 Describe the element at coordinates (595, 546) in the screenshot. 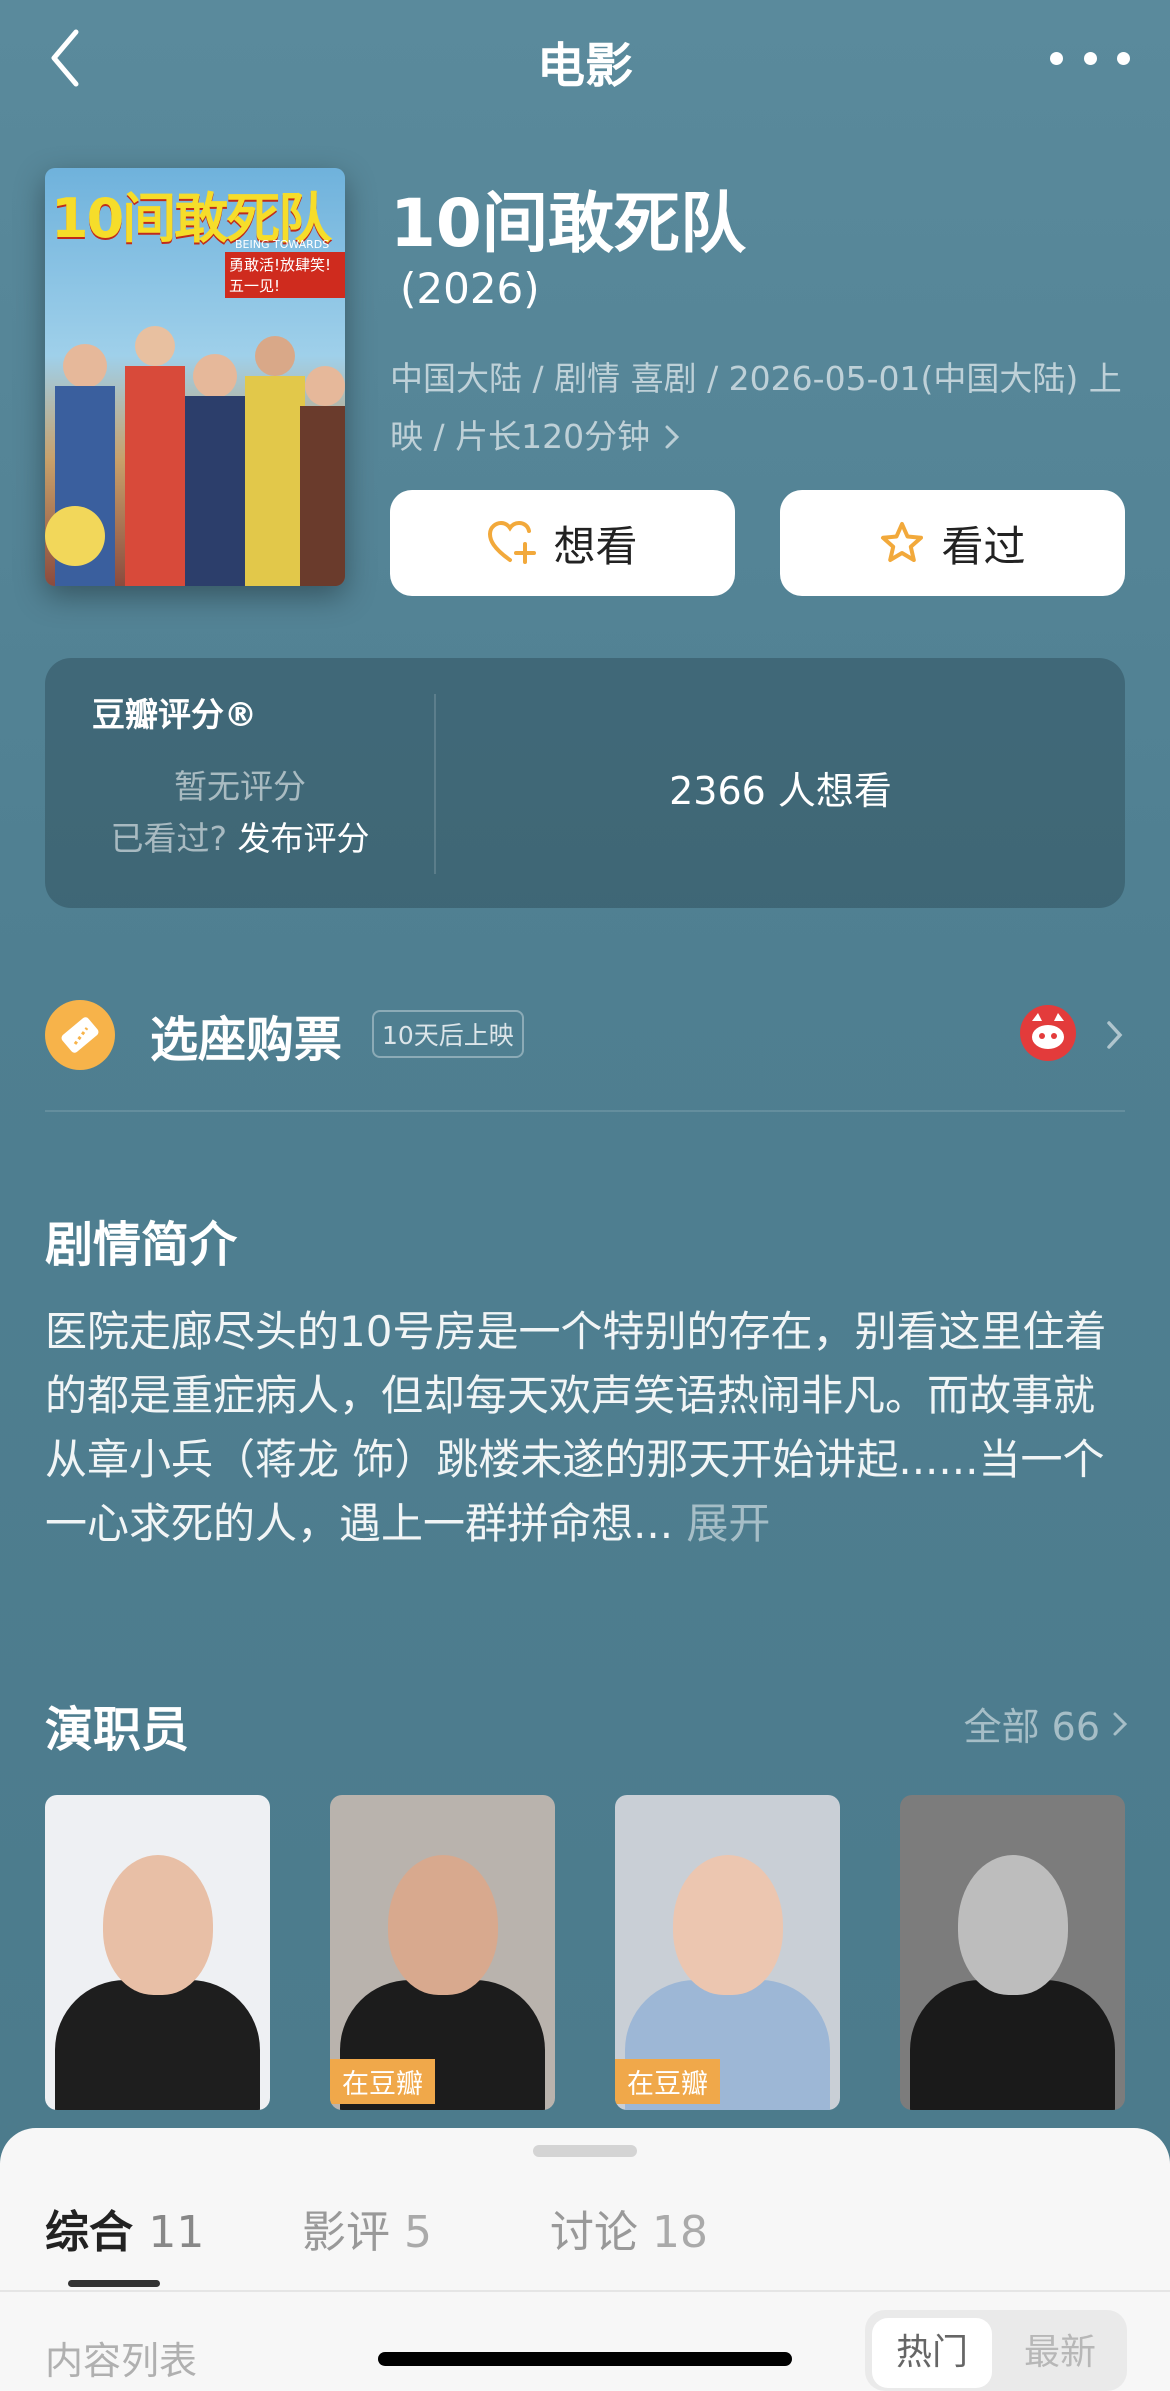

I see `want-label: 想看` at that location.